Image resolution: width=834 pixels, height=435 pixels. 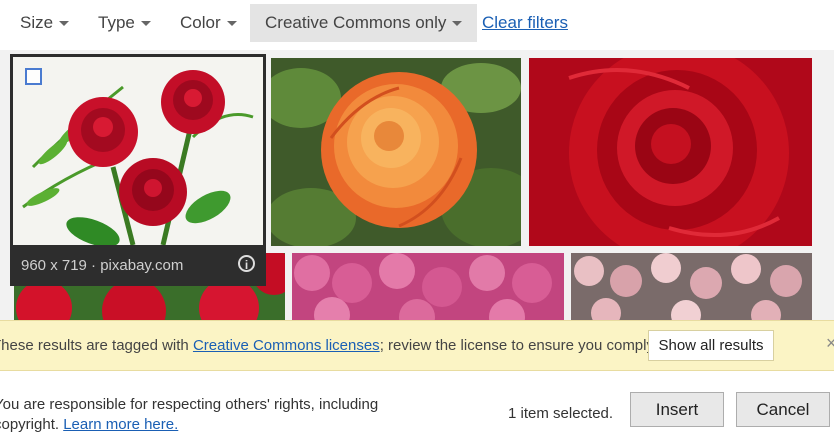 I want to click on creative-commons-link: Creative Commons licenses, so click(x=286, y=345).